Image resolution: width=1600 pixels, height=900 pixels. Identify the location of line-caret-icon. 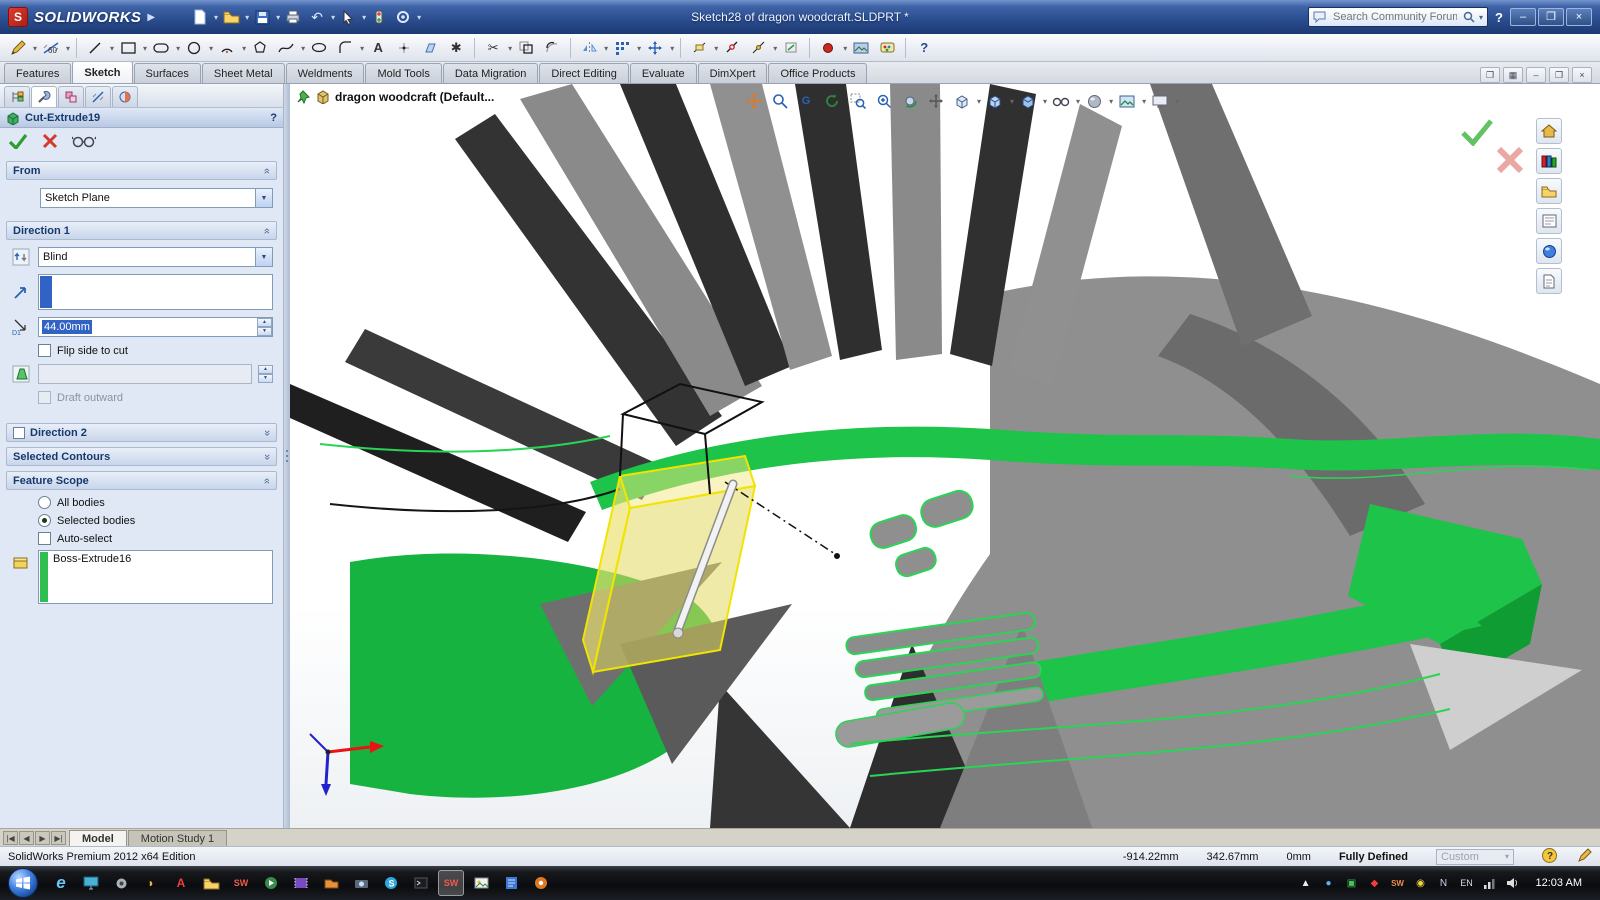
(111, 48).